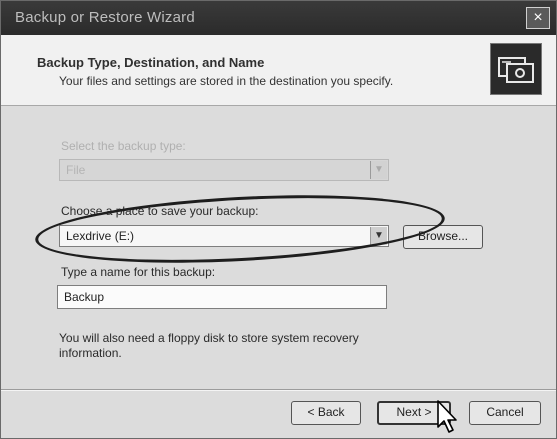 This screenshot has width=557, height=439. What do you see at coordinates (138, 272) in the screenshot?
I see `backup-name-label: Type a name for this backup:` at bounding box center [138, 272].